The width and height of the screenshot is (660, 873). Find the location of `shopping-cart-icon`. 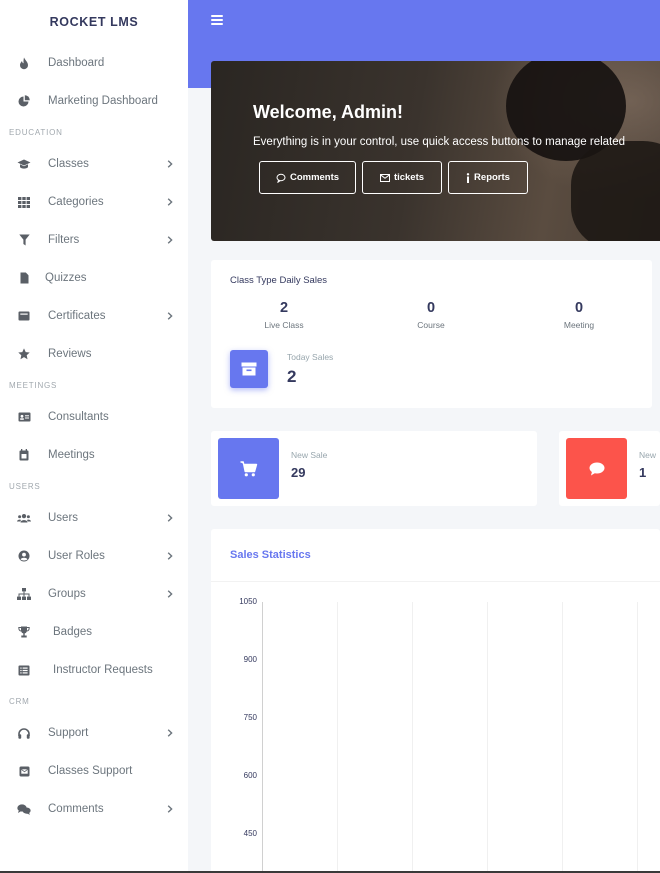

shopping-cart-icon is located at coordinates (248, 468).